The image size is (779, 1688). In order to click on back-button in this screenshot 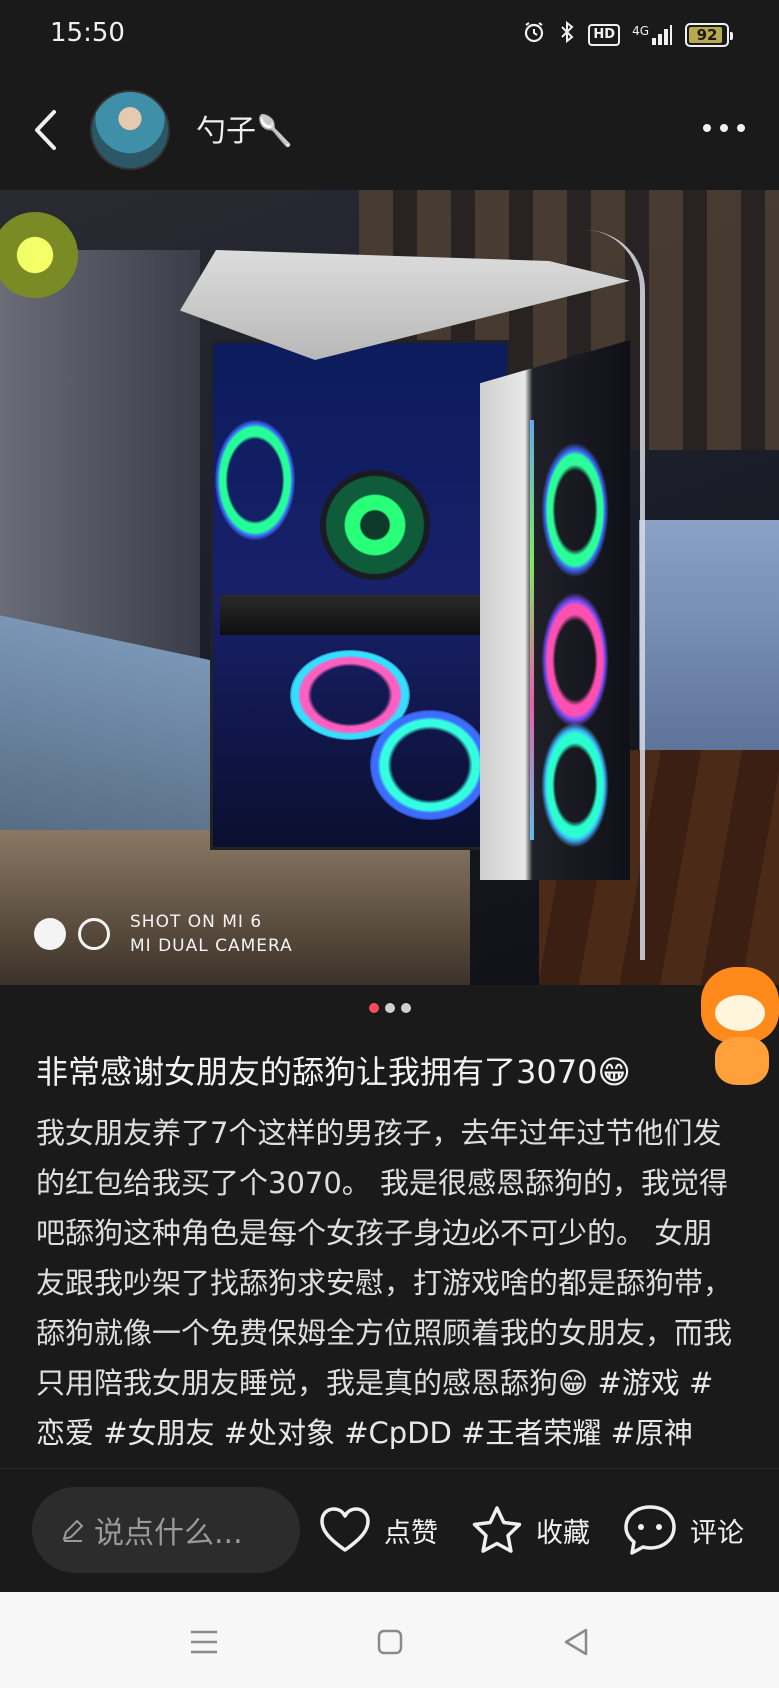, I will do `click(45, 130)`.